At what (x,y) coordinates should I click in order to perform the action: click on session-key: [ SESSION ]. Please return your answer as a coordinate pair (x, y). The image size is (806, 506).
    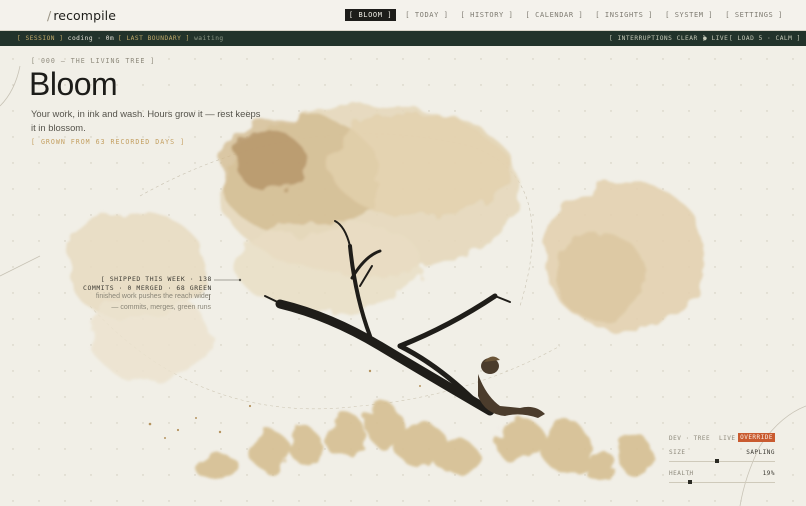
    Looking at the image, I should click on (40, 38).